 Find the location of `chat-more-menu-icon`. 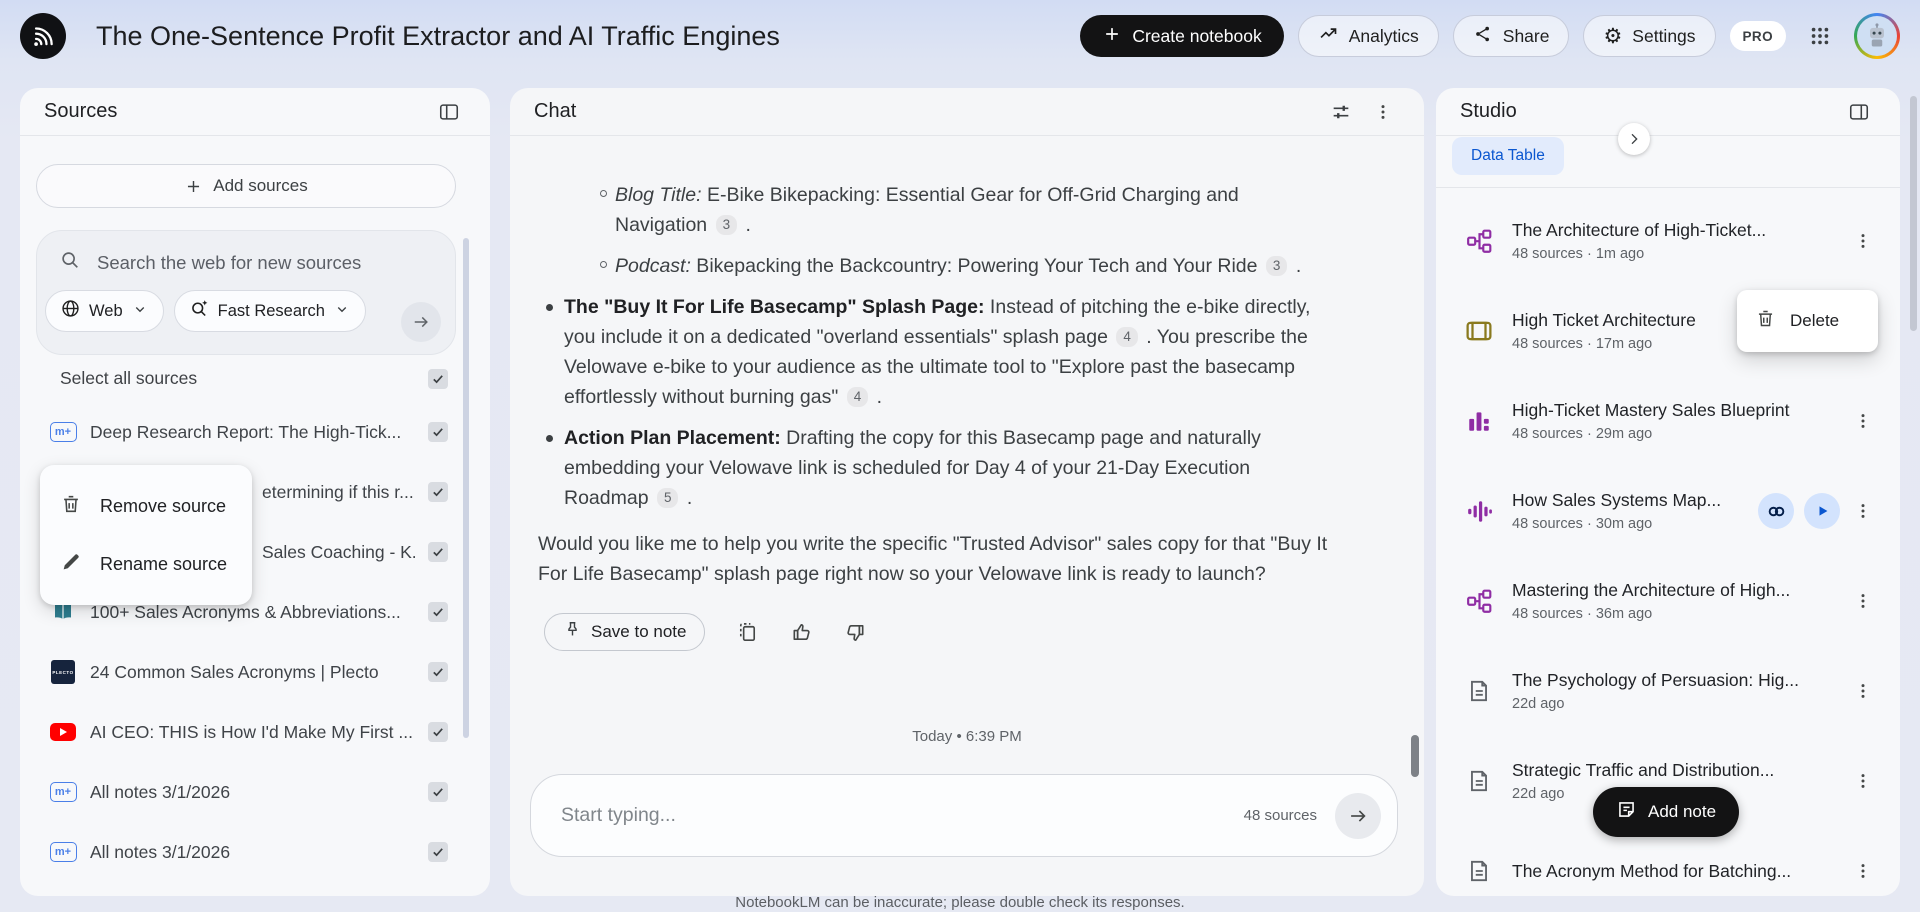

chat-more-menu-icon is located at coordinates (1383, 112).